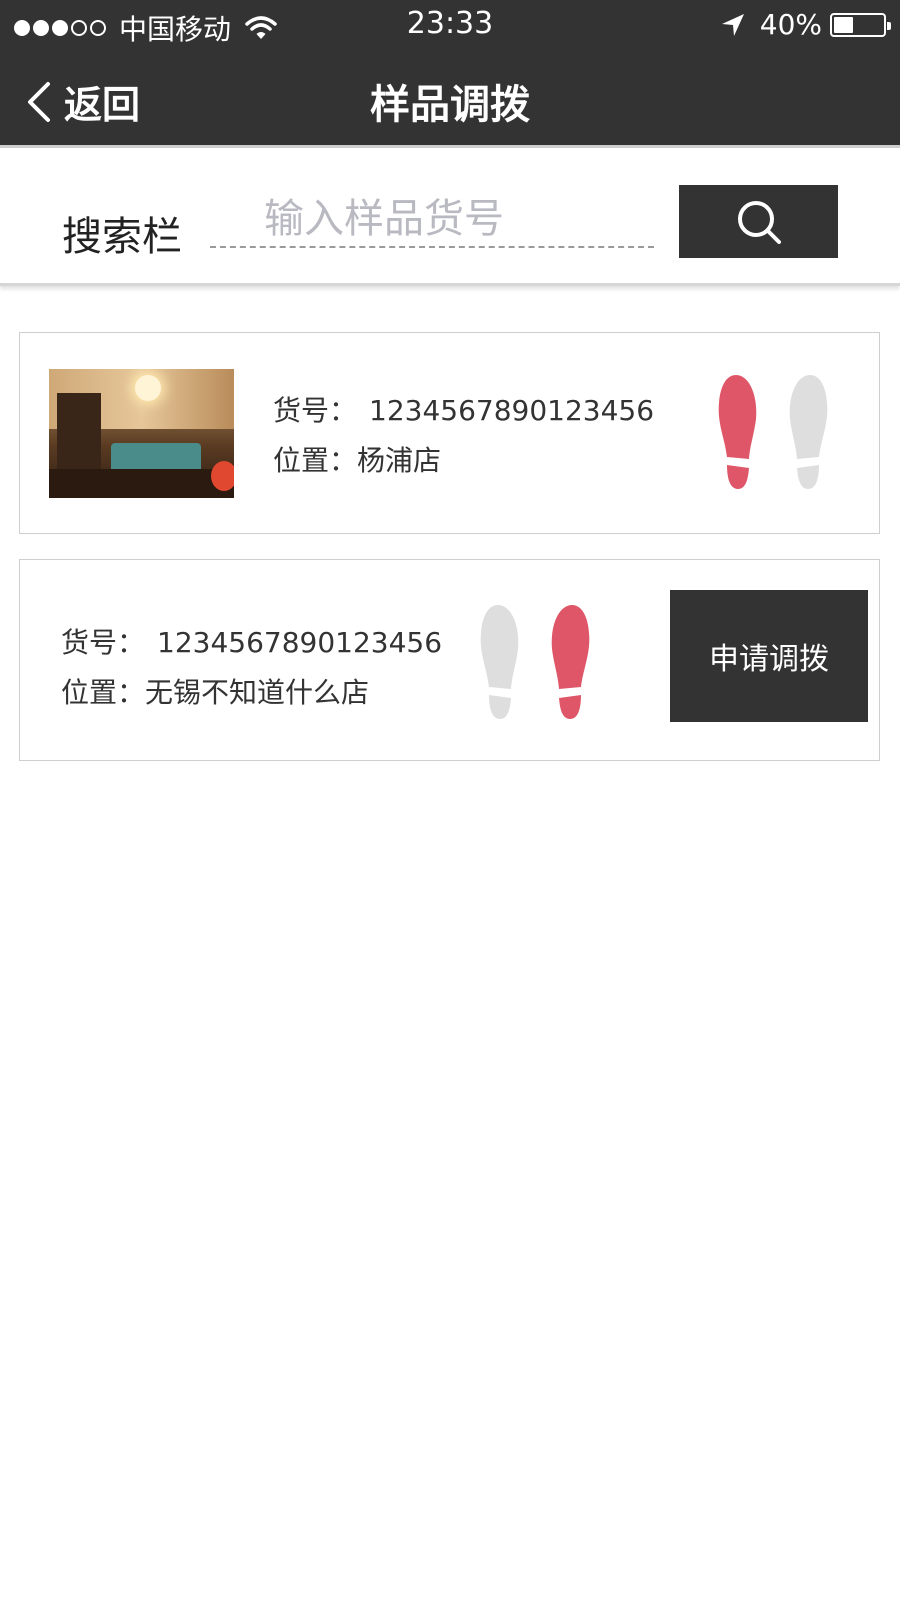 This screenshot has width=900, height=1600. What do you see at coordinates (122, 237) in the screenshot?
I see `search-label: 搜索栏` at bounding box center [122, 237].